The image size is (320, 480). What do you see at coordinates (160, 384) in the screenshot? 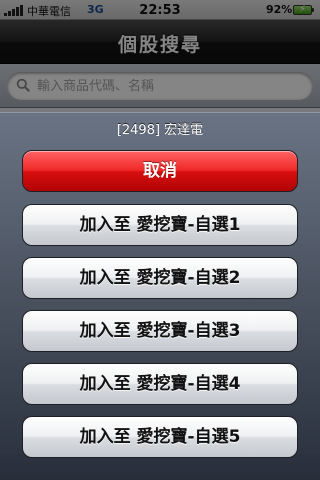
I see `add-to-watchlist-4-button: 加入至 愛挖寶-自選4` at bounding box center [160, 384].